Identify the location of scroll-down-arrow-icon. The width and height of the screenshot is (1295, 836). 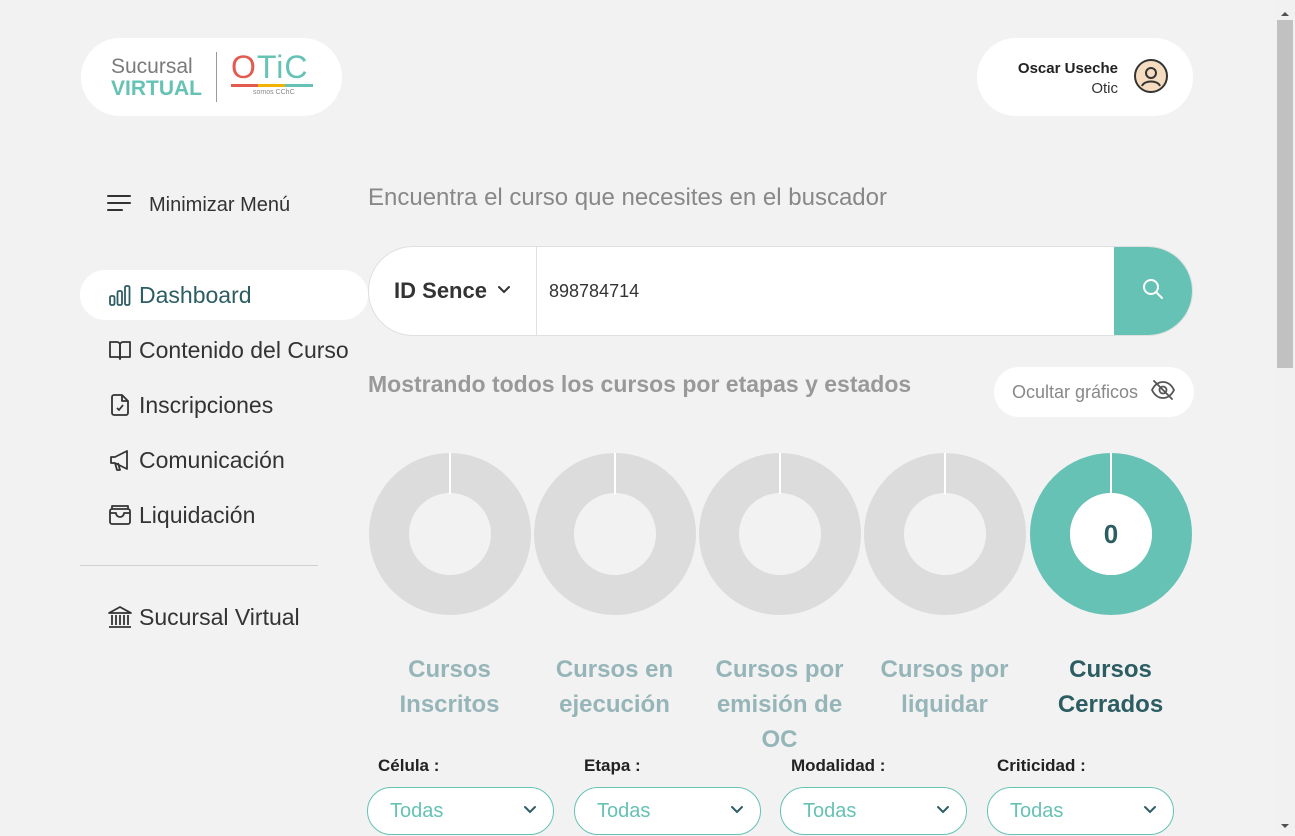
(1285, 823).